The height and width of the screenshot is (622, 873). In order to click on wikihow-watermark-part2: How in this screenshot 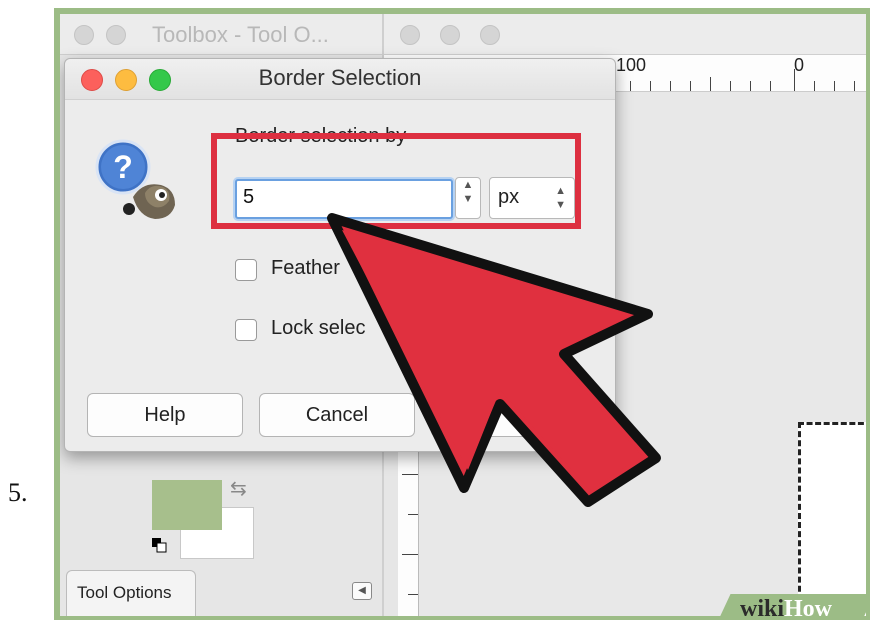, I will do `click(808, 606)`.